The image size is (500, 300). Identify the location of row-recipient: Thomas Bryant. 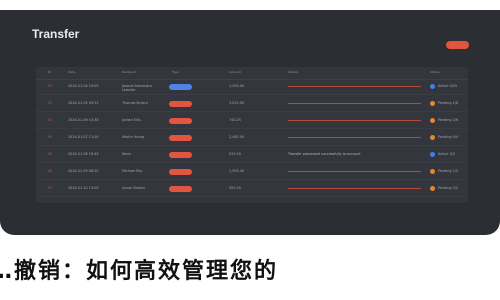
(135, 103).